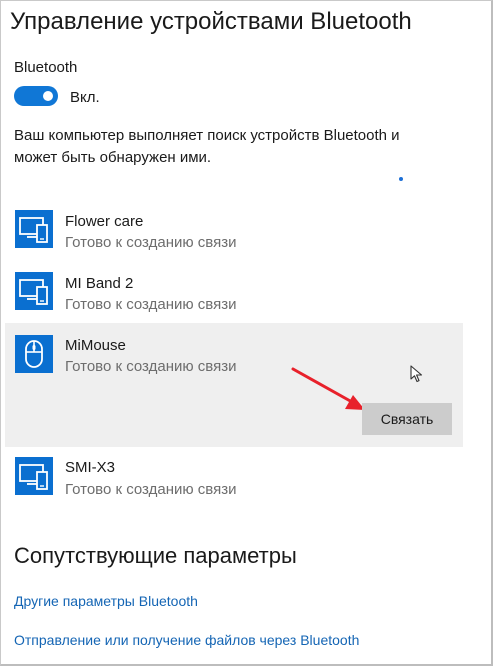 The height and width of the screenshot is (668, 495). I want to click on pair-button: Связать, so click(407, 419).